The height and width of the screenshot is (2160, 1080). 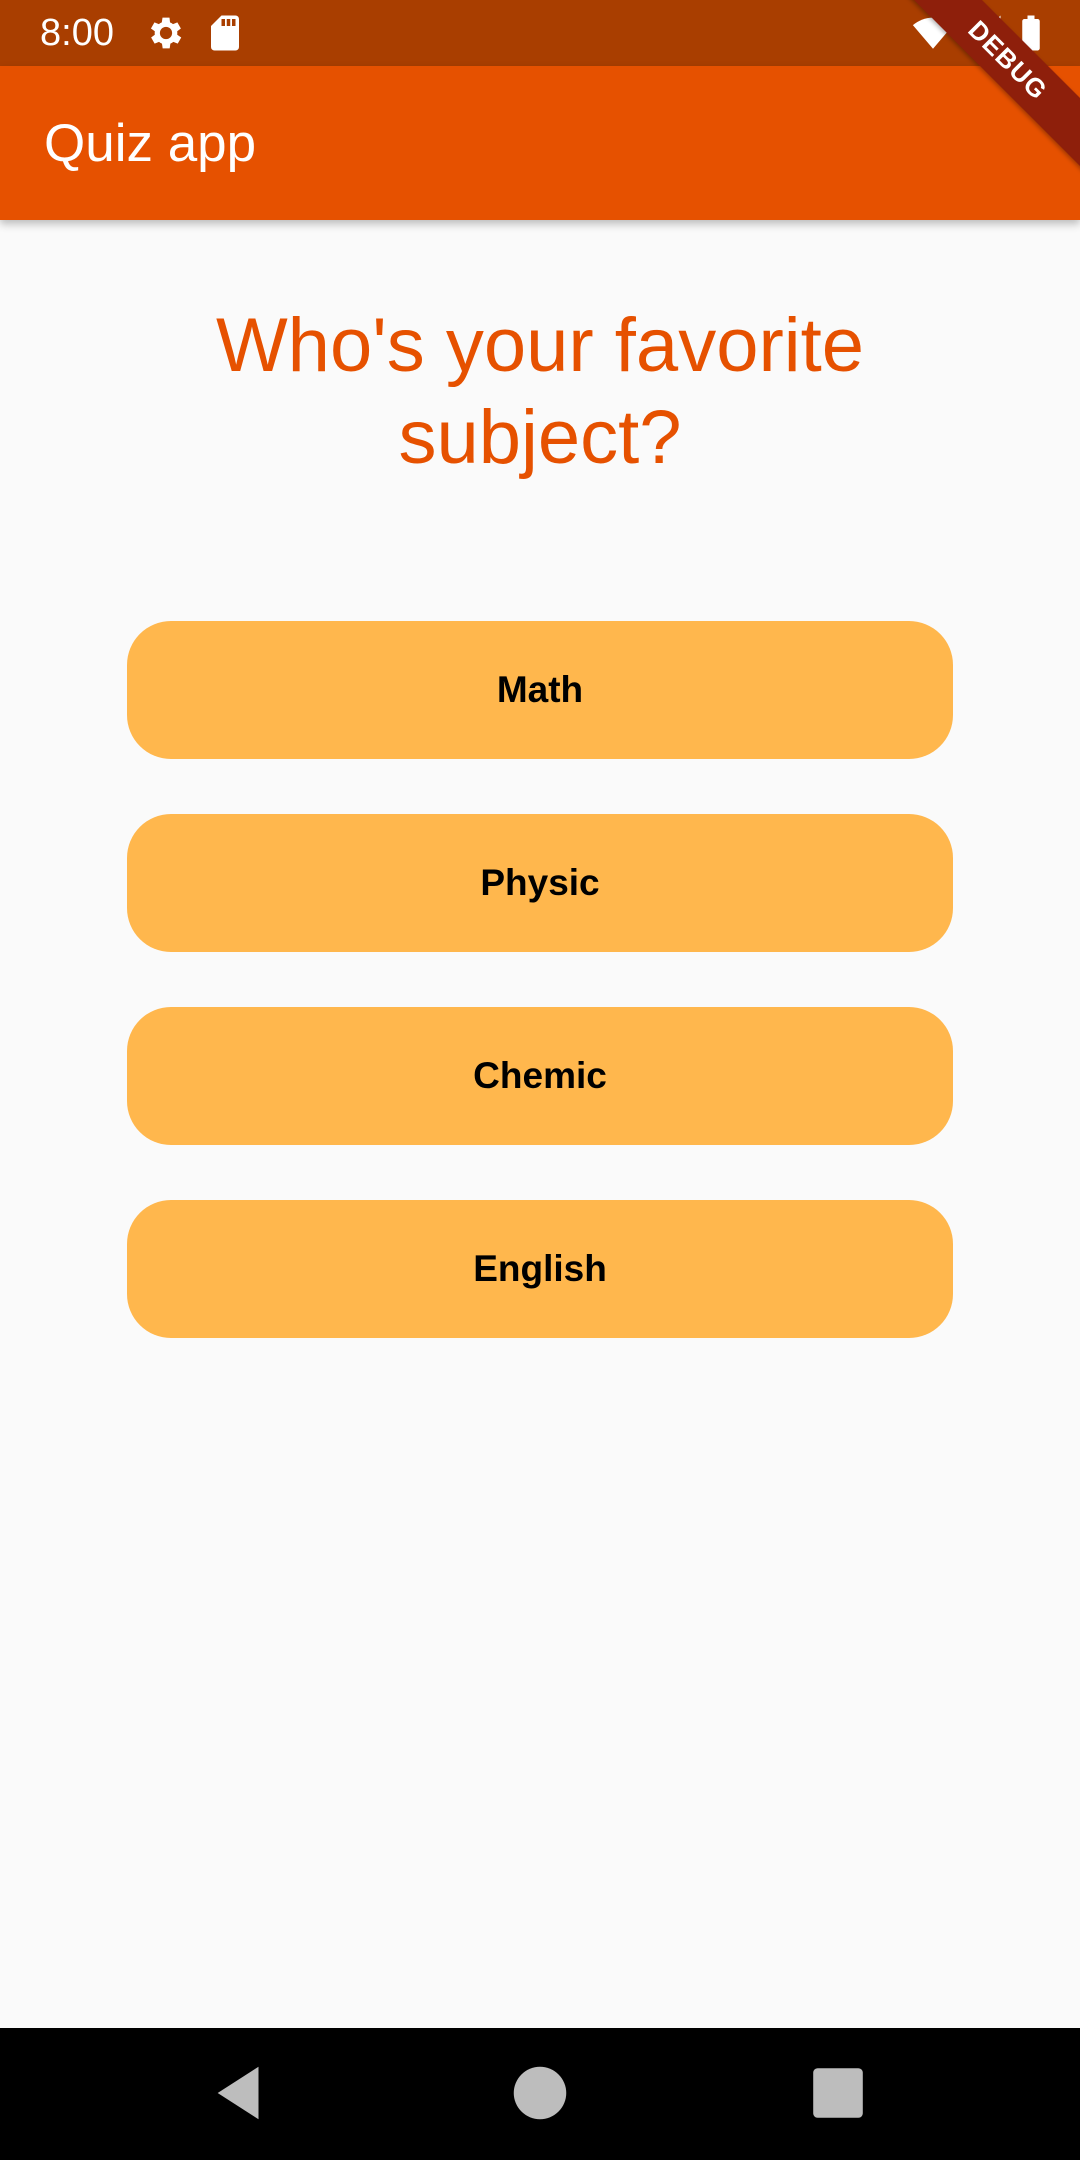 What do you see at coordinates (77, 33) in the screenshot?
I see `status-time: 8:00` at bounding box center [77, 33].